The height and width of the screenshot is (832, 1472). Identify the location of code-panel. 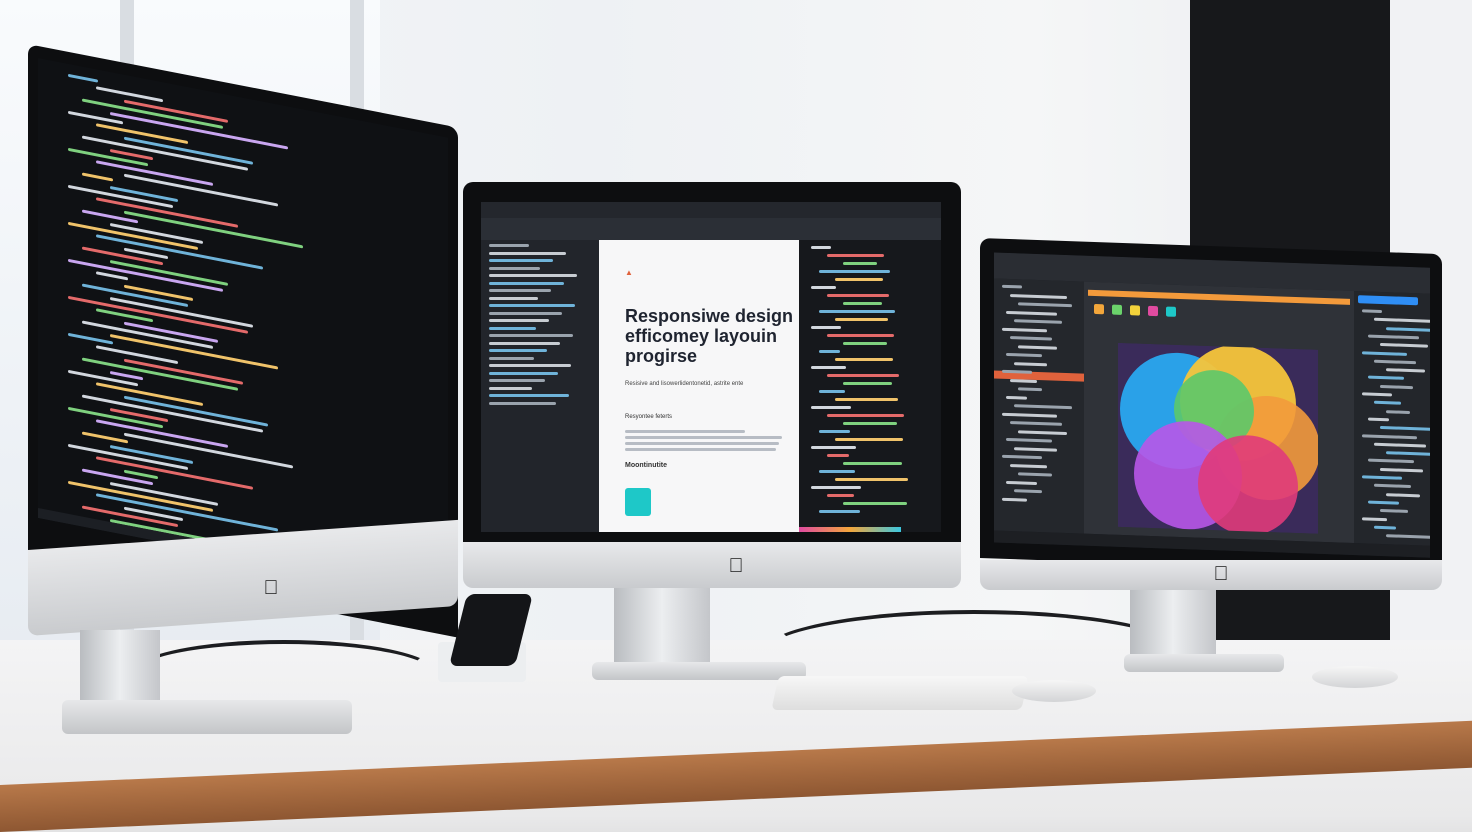
(870, 386).